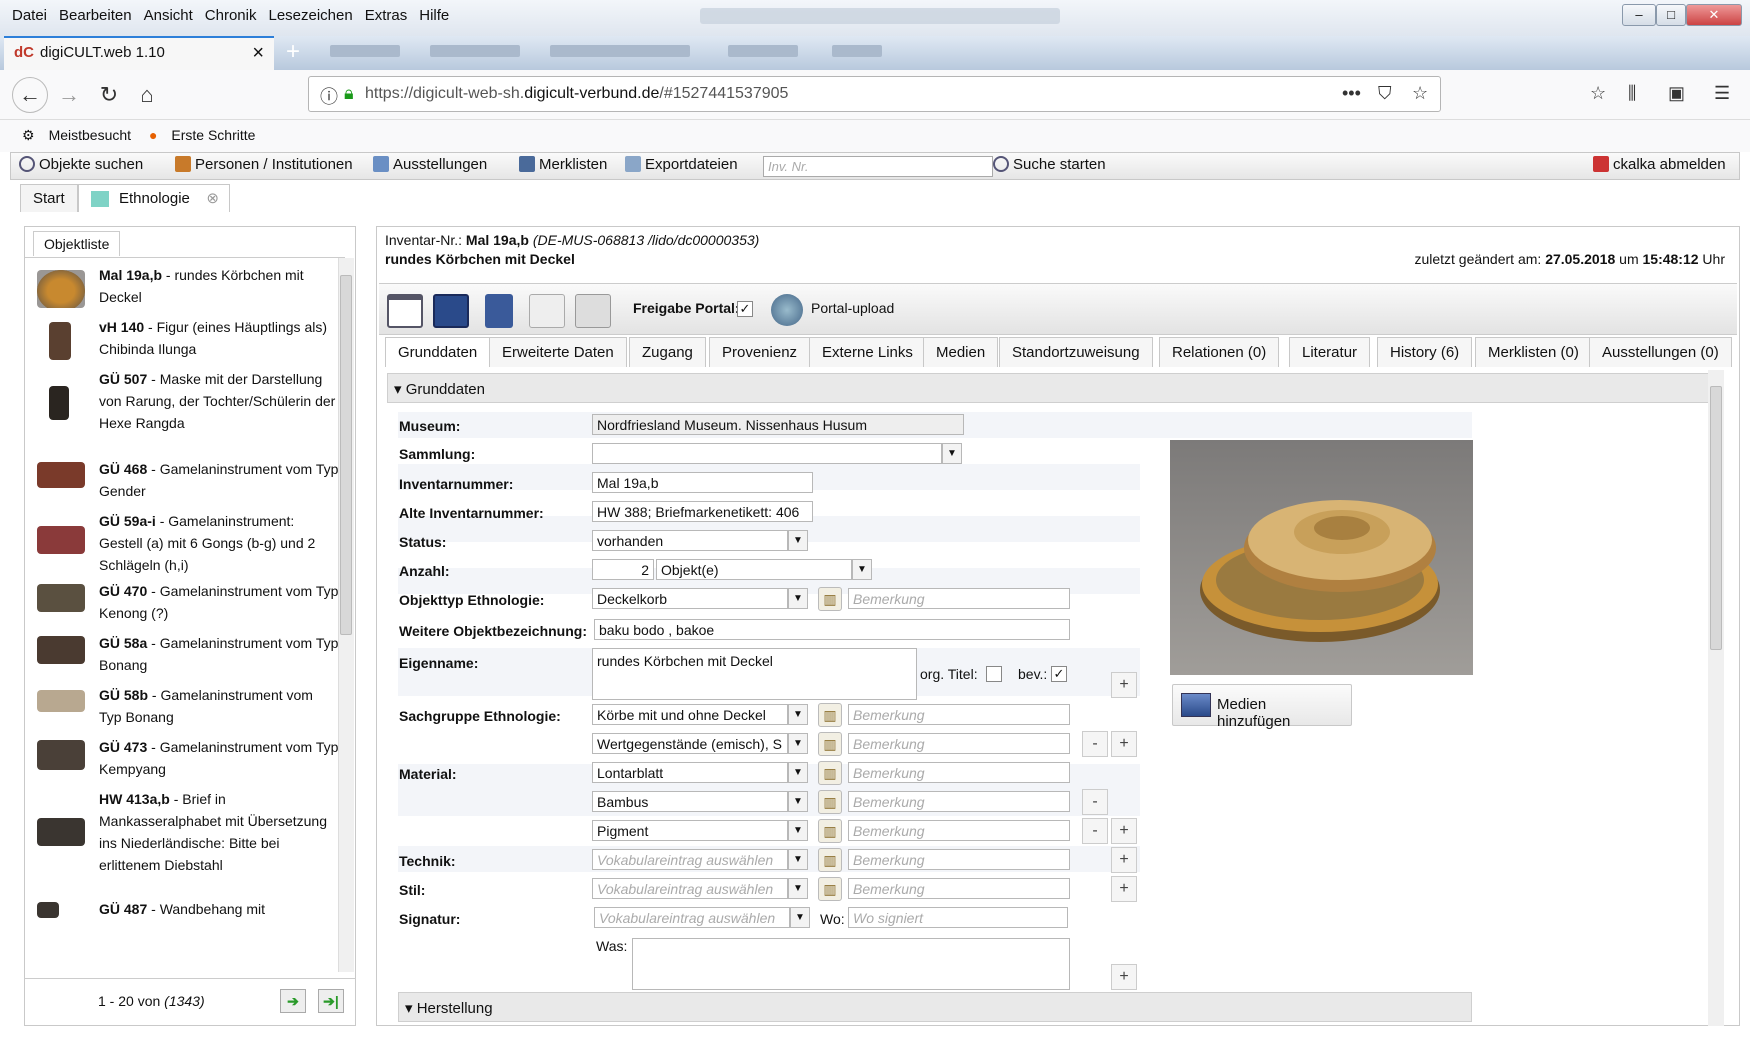  I want to click on copy-icon, so click(547, 311).